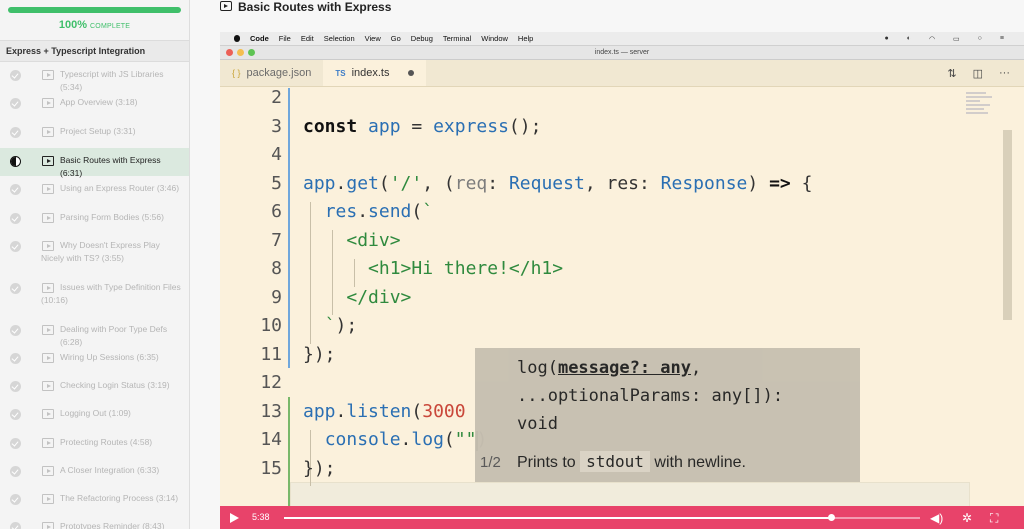 The height and width of the screenshot is (529, 1024). I want to click on tab-package-json: { } package.json, so click(271, 73).